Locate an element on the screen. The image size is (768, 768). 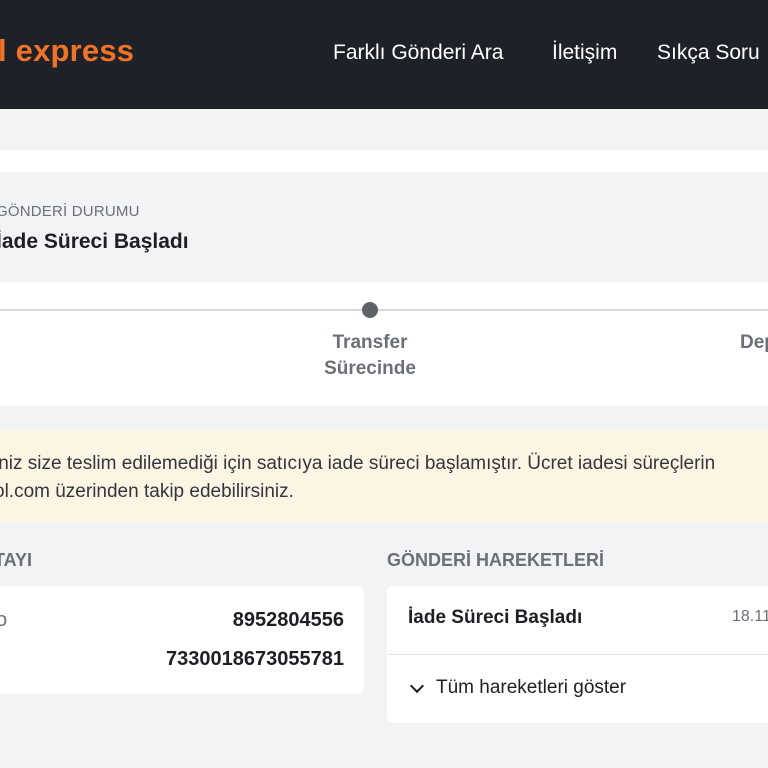
show-all-movements-label: Tüm hareketleri göster is located at coordinates (531, 687).